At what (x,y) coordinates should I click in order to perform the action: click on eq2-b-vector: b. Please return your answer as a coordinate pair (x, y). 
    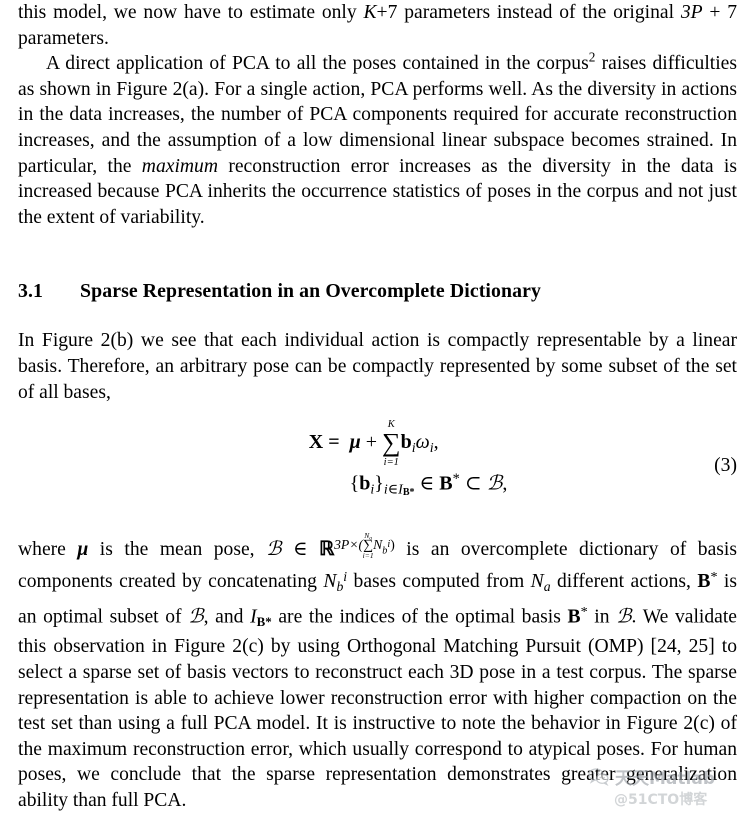
    Looking at the image, I should click on (365, 483).